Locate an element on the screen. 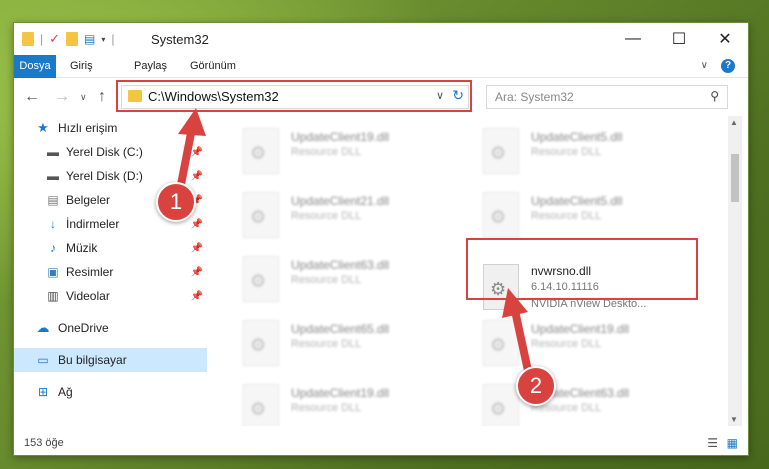  arrow-2-head is located at coordinates (515, 303).